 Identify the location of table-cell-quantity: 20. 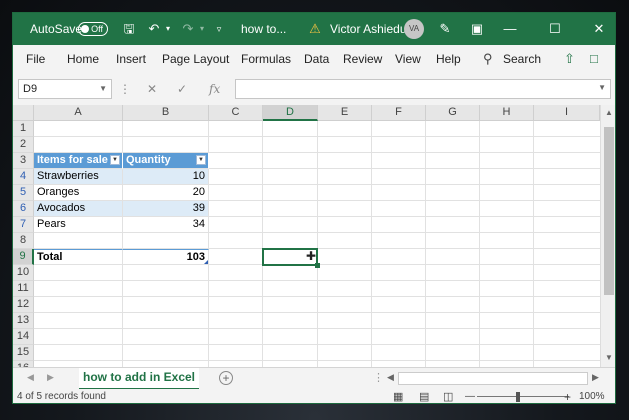
(166, 193).